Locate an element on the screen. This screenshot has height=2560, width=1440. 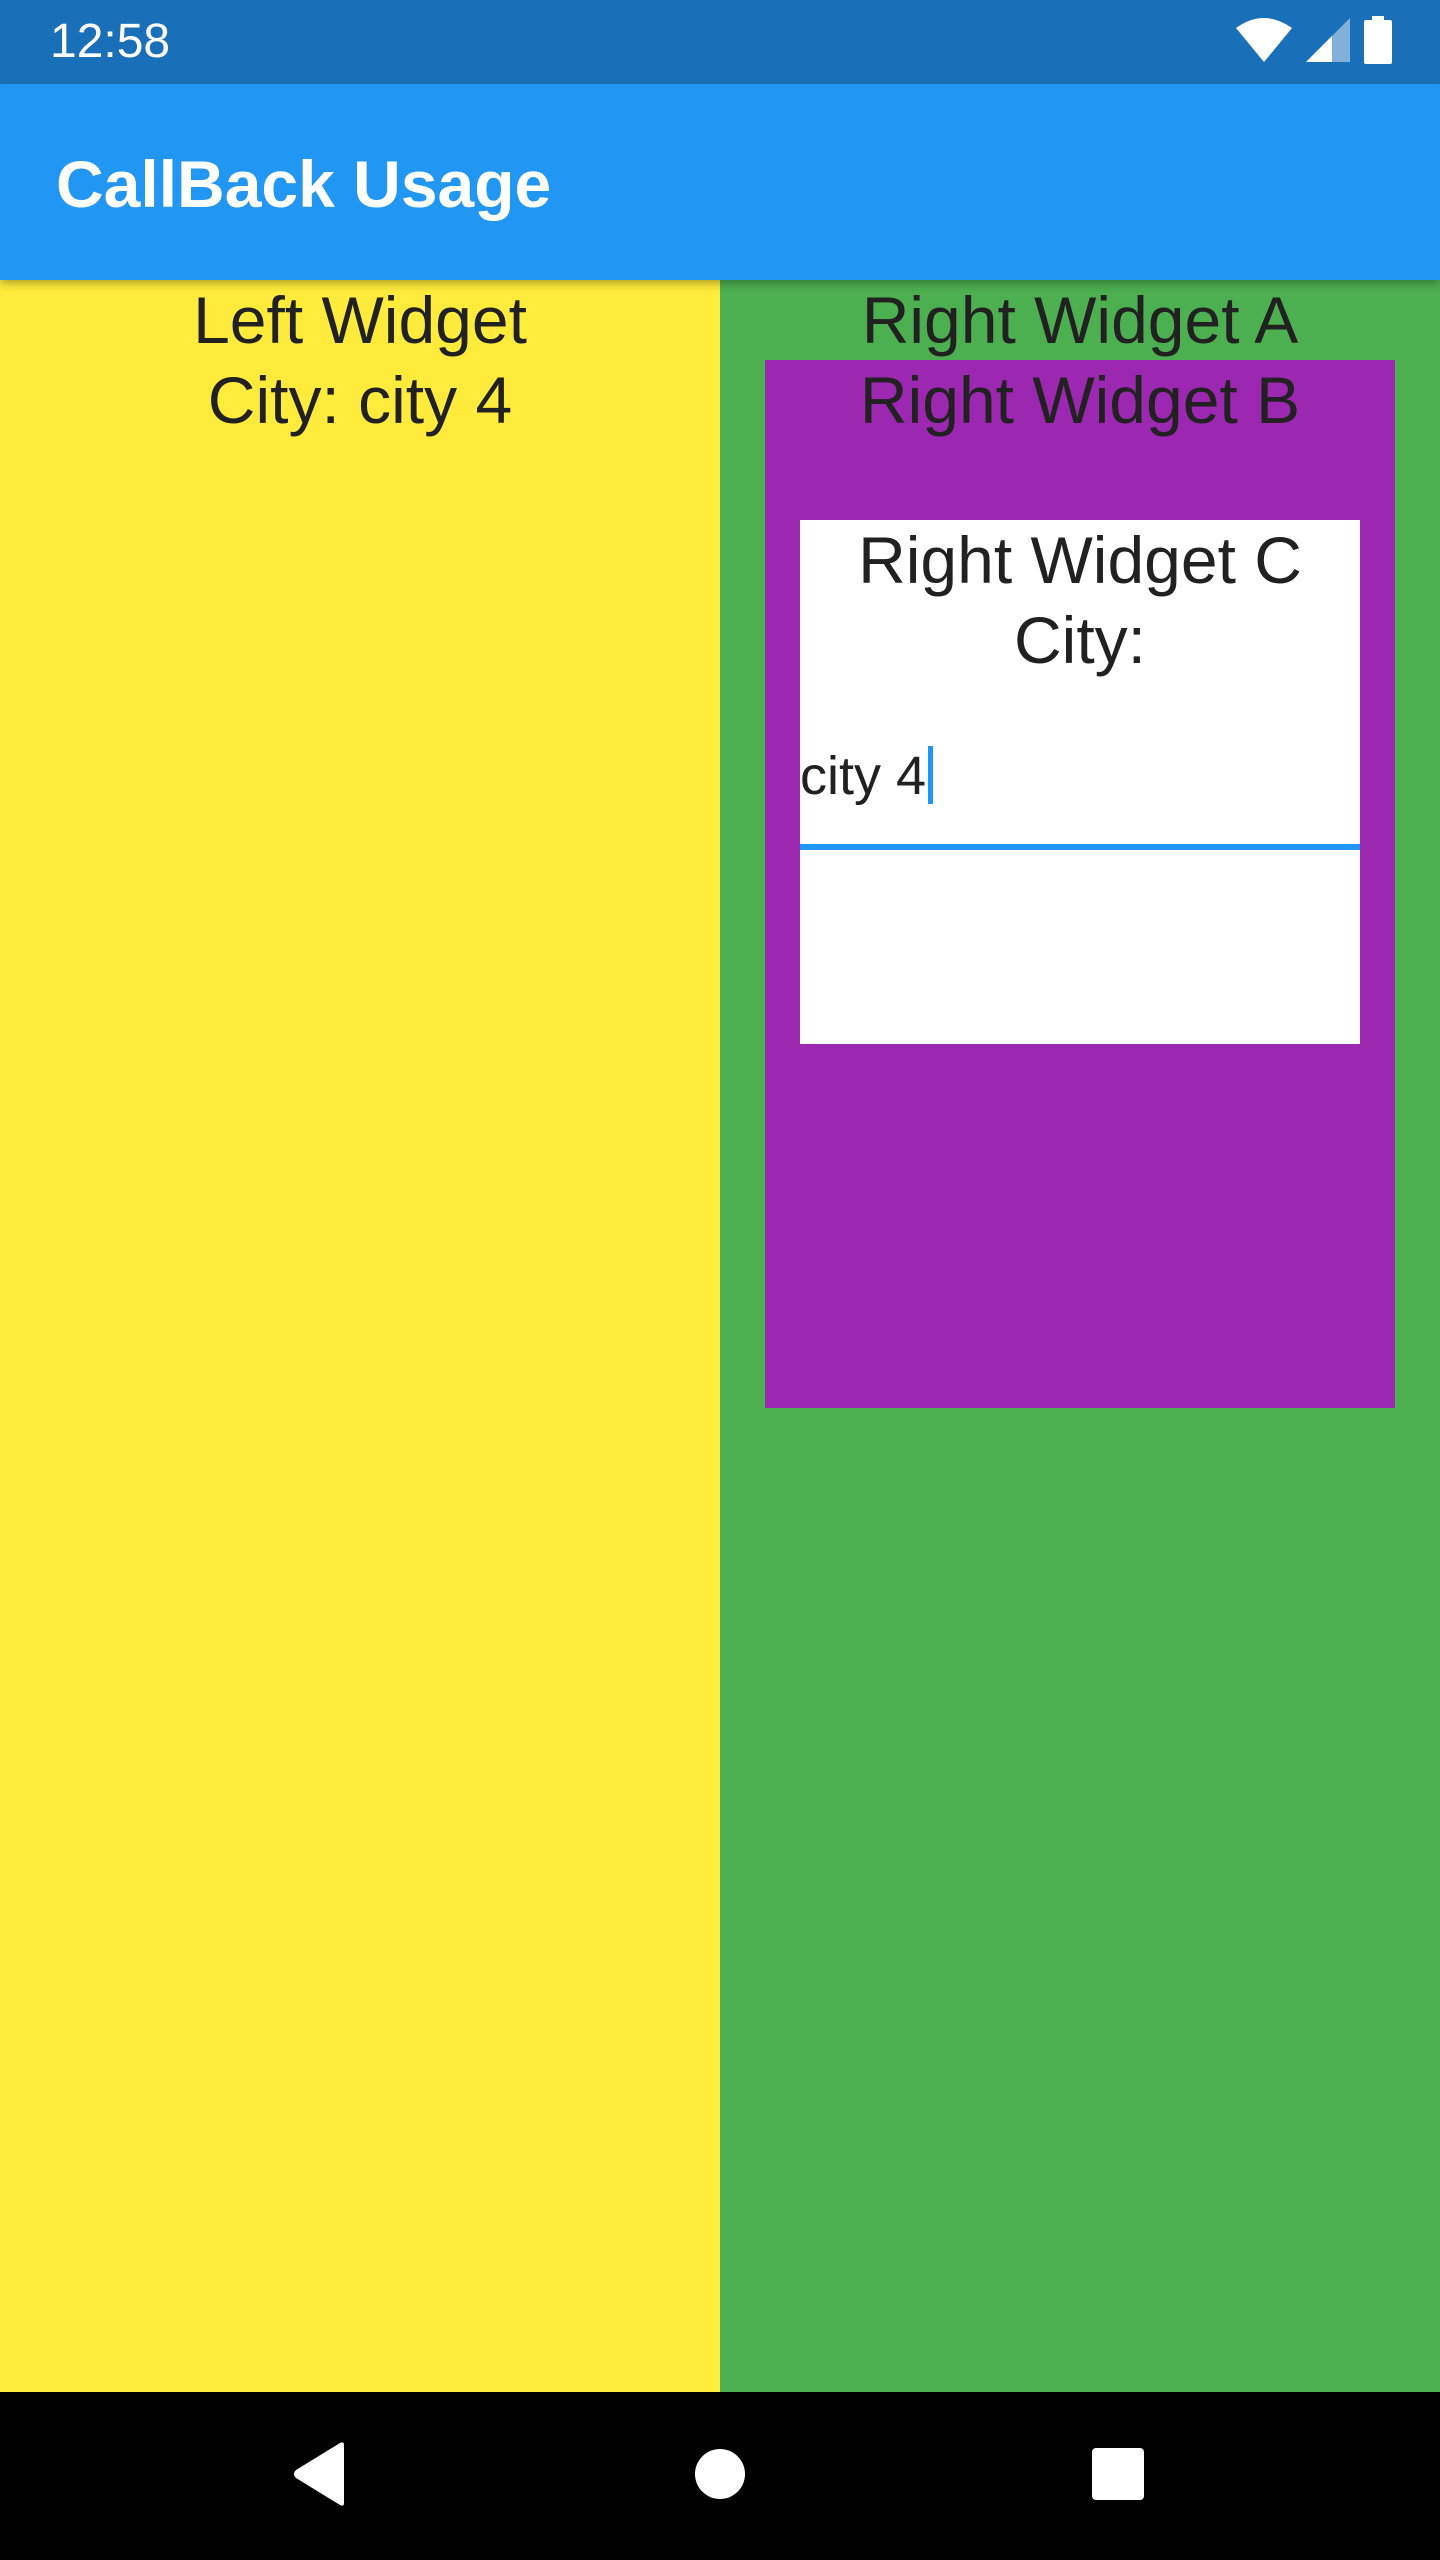
wifi-icon is located at coordinates (1264, 42).